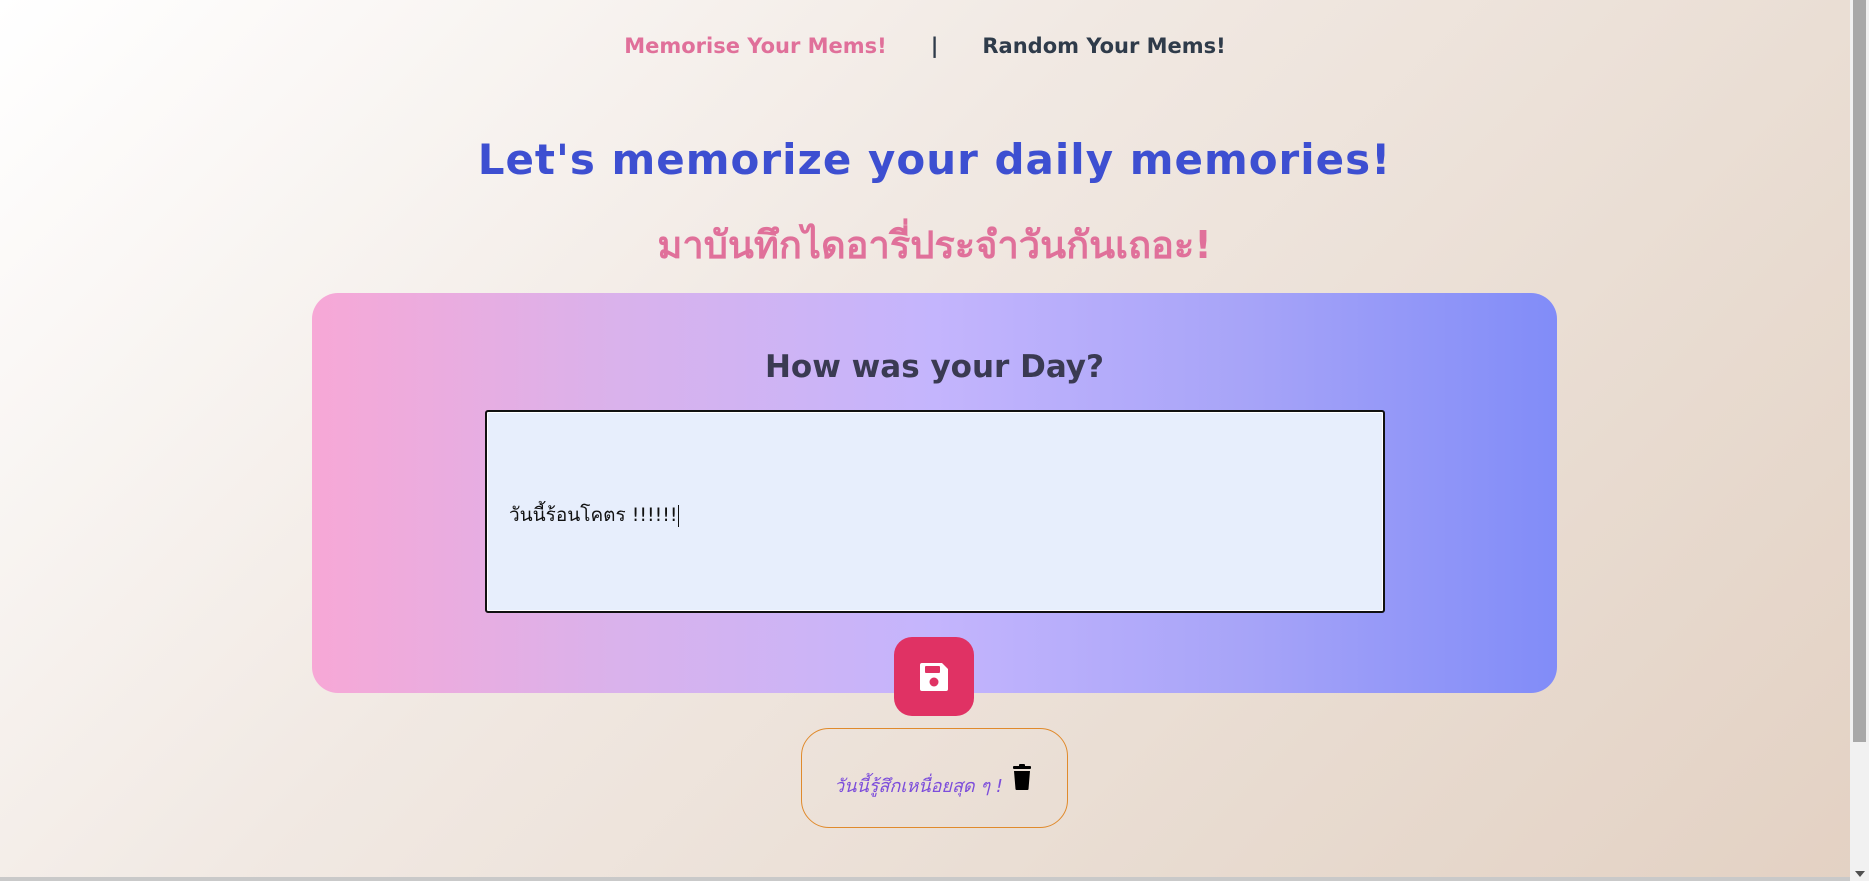 The image size is (1869, 881). What do you see at coordinates (679, 515) in the screenshot?
I see `text-caret` at bounding box center [679, 515].